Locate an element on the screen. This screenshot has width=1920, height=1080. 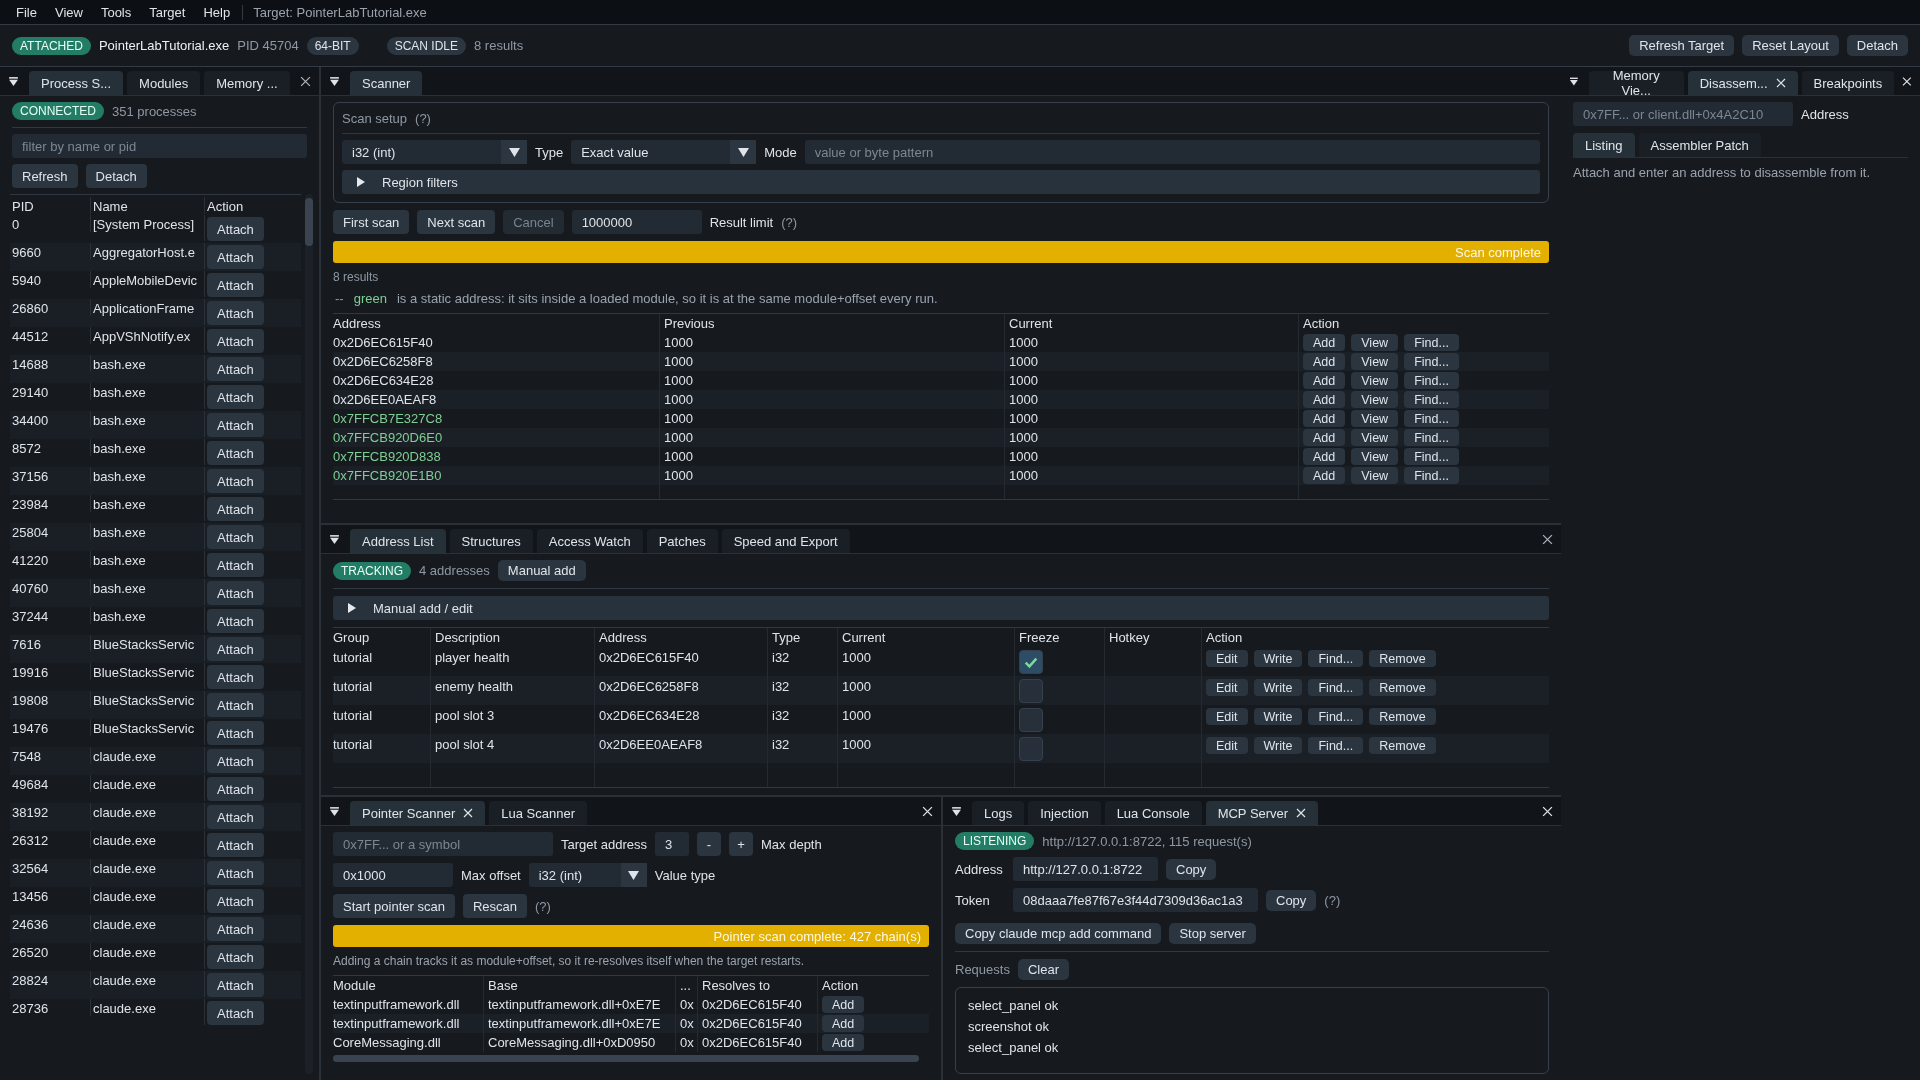
address-field: http://127.0.0.1:8722 is located at coordinates (1085, 869).